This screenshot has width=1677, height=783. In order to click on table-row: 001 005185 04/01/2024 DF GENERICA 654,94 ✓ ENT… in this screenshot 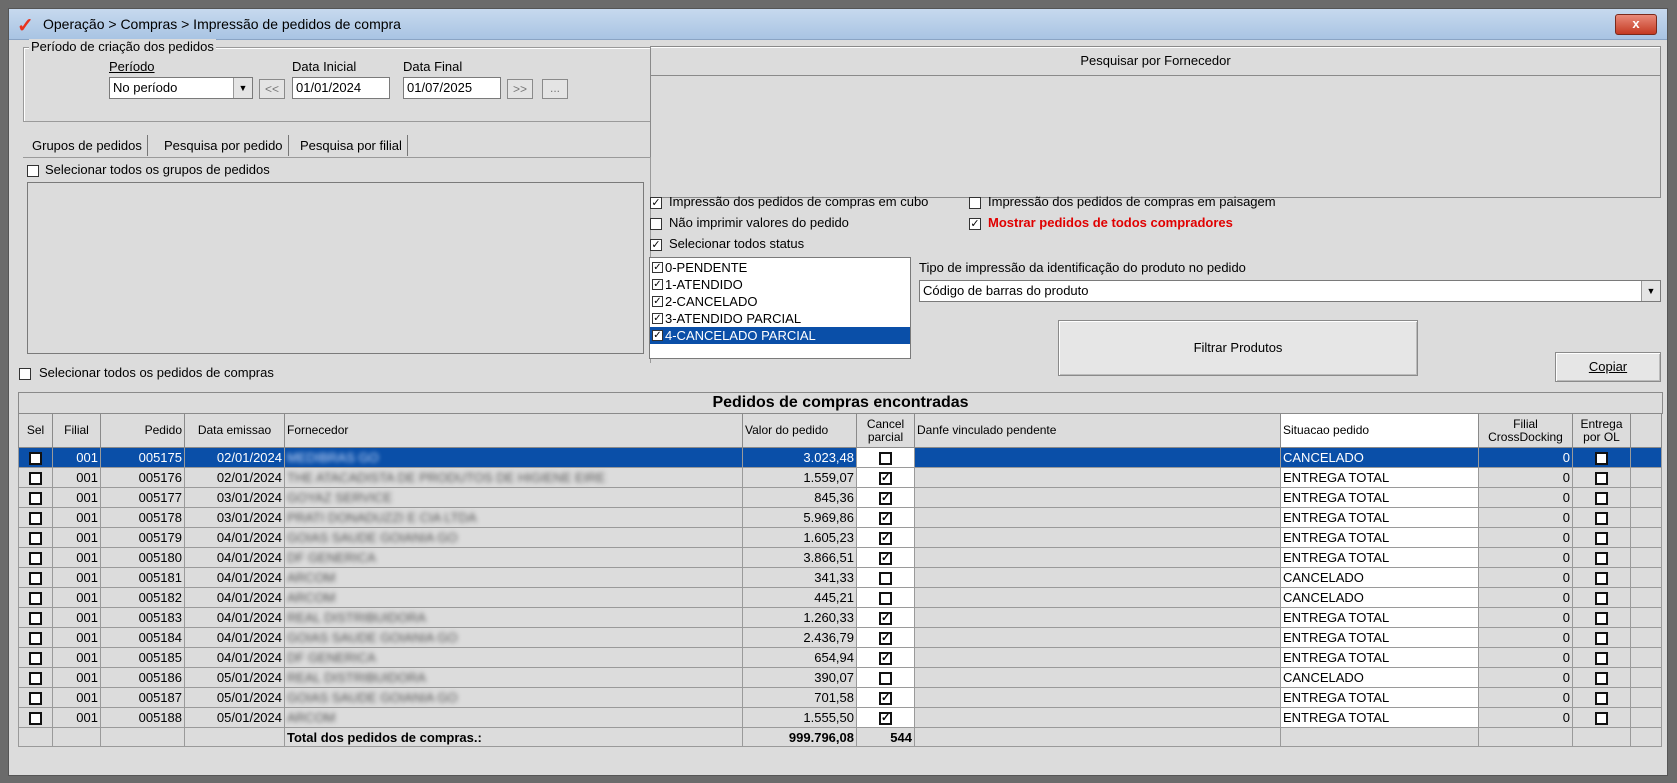, I will do `click(840, 657)`.